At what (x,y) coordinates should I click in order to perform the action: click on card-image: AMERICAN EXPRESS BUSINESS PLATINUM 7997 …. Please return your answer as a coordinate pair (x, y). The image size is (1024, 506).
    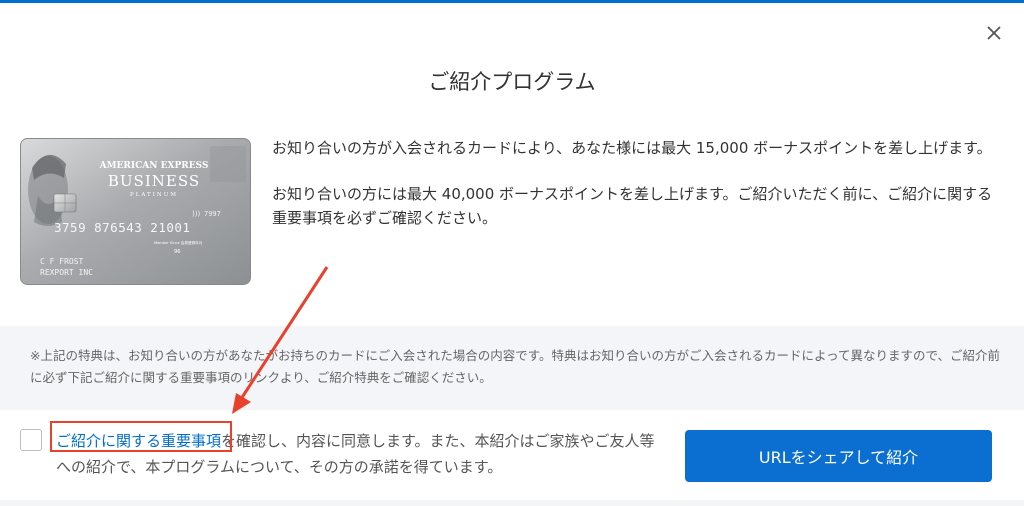
    Looking at the image, I should click on (135, 211).